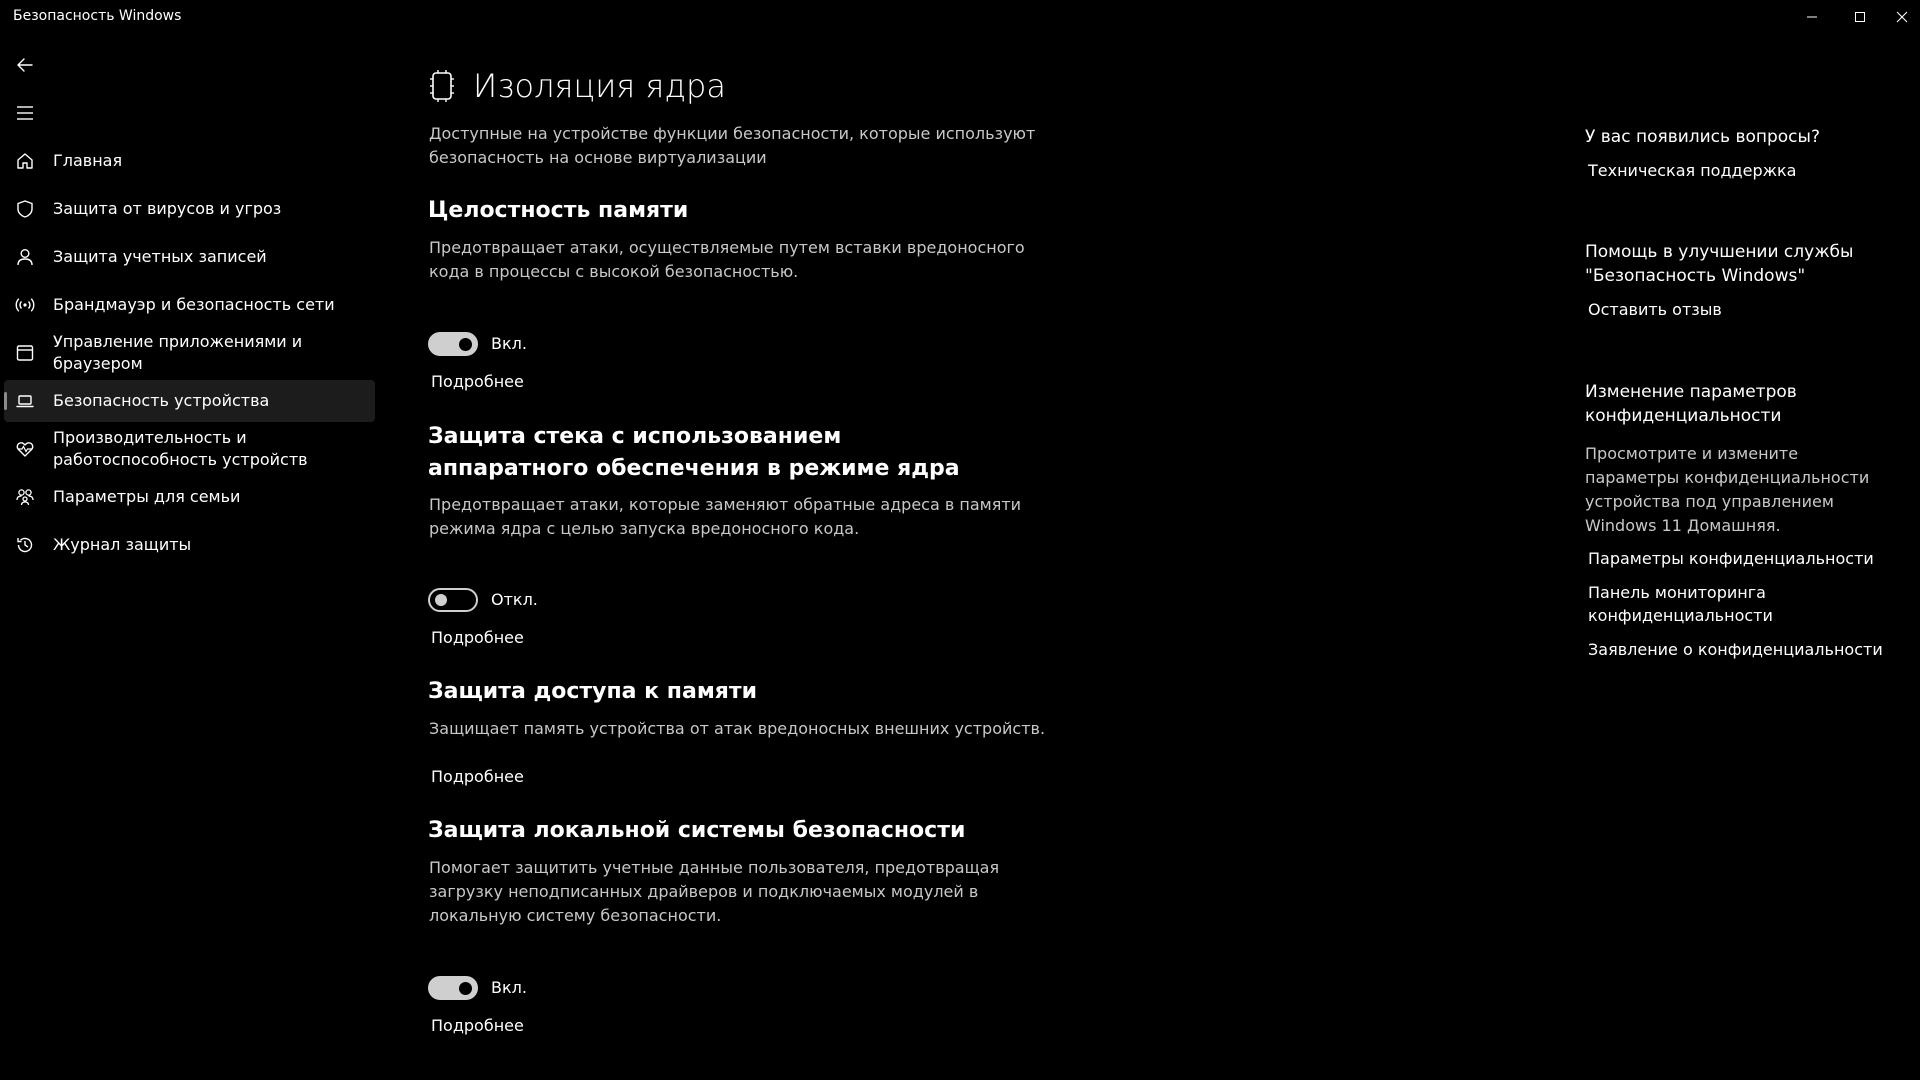 This screenshot has width=1920, height=1080. What do you see at coordinates (5, 401) in the screenshot?
I see `active-indicator` at bounding box center [5, 401].